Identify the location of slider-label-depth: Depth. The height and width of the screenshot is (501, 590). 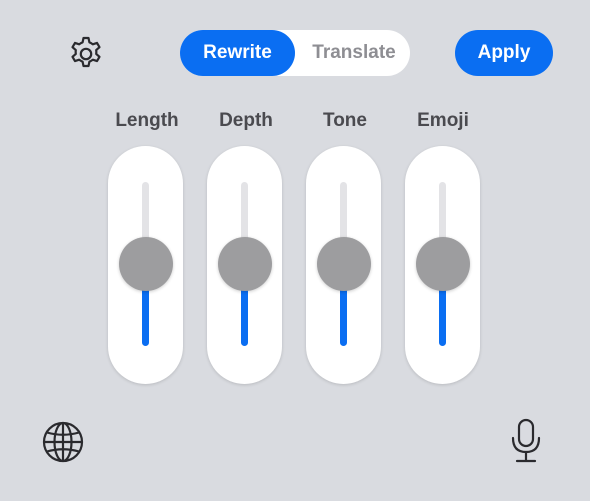
(246, 120).